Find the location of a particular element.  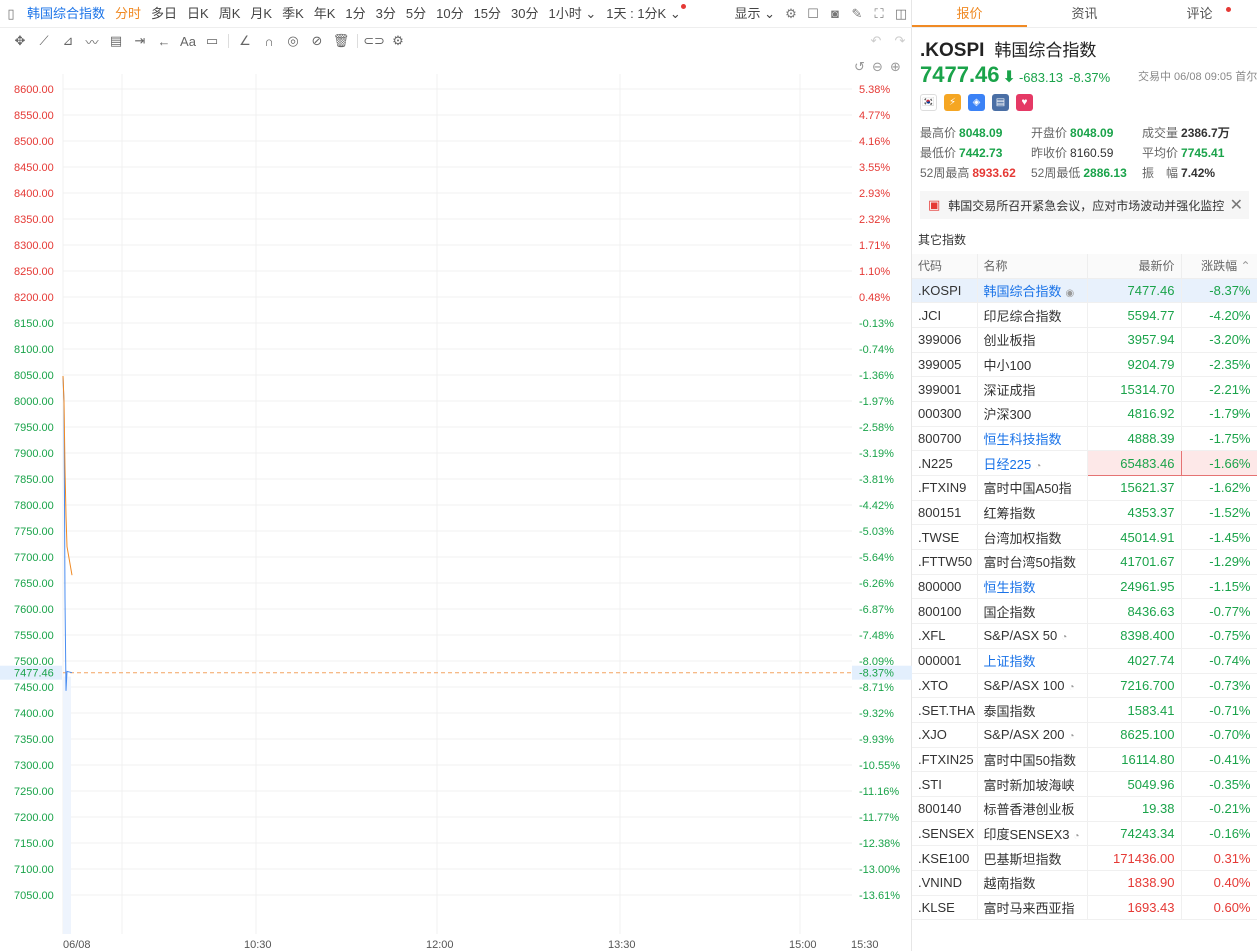

fullscreen-icon: ⛶ is located at coordinates (879, 14).